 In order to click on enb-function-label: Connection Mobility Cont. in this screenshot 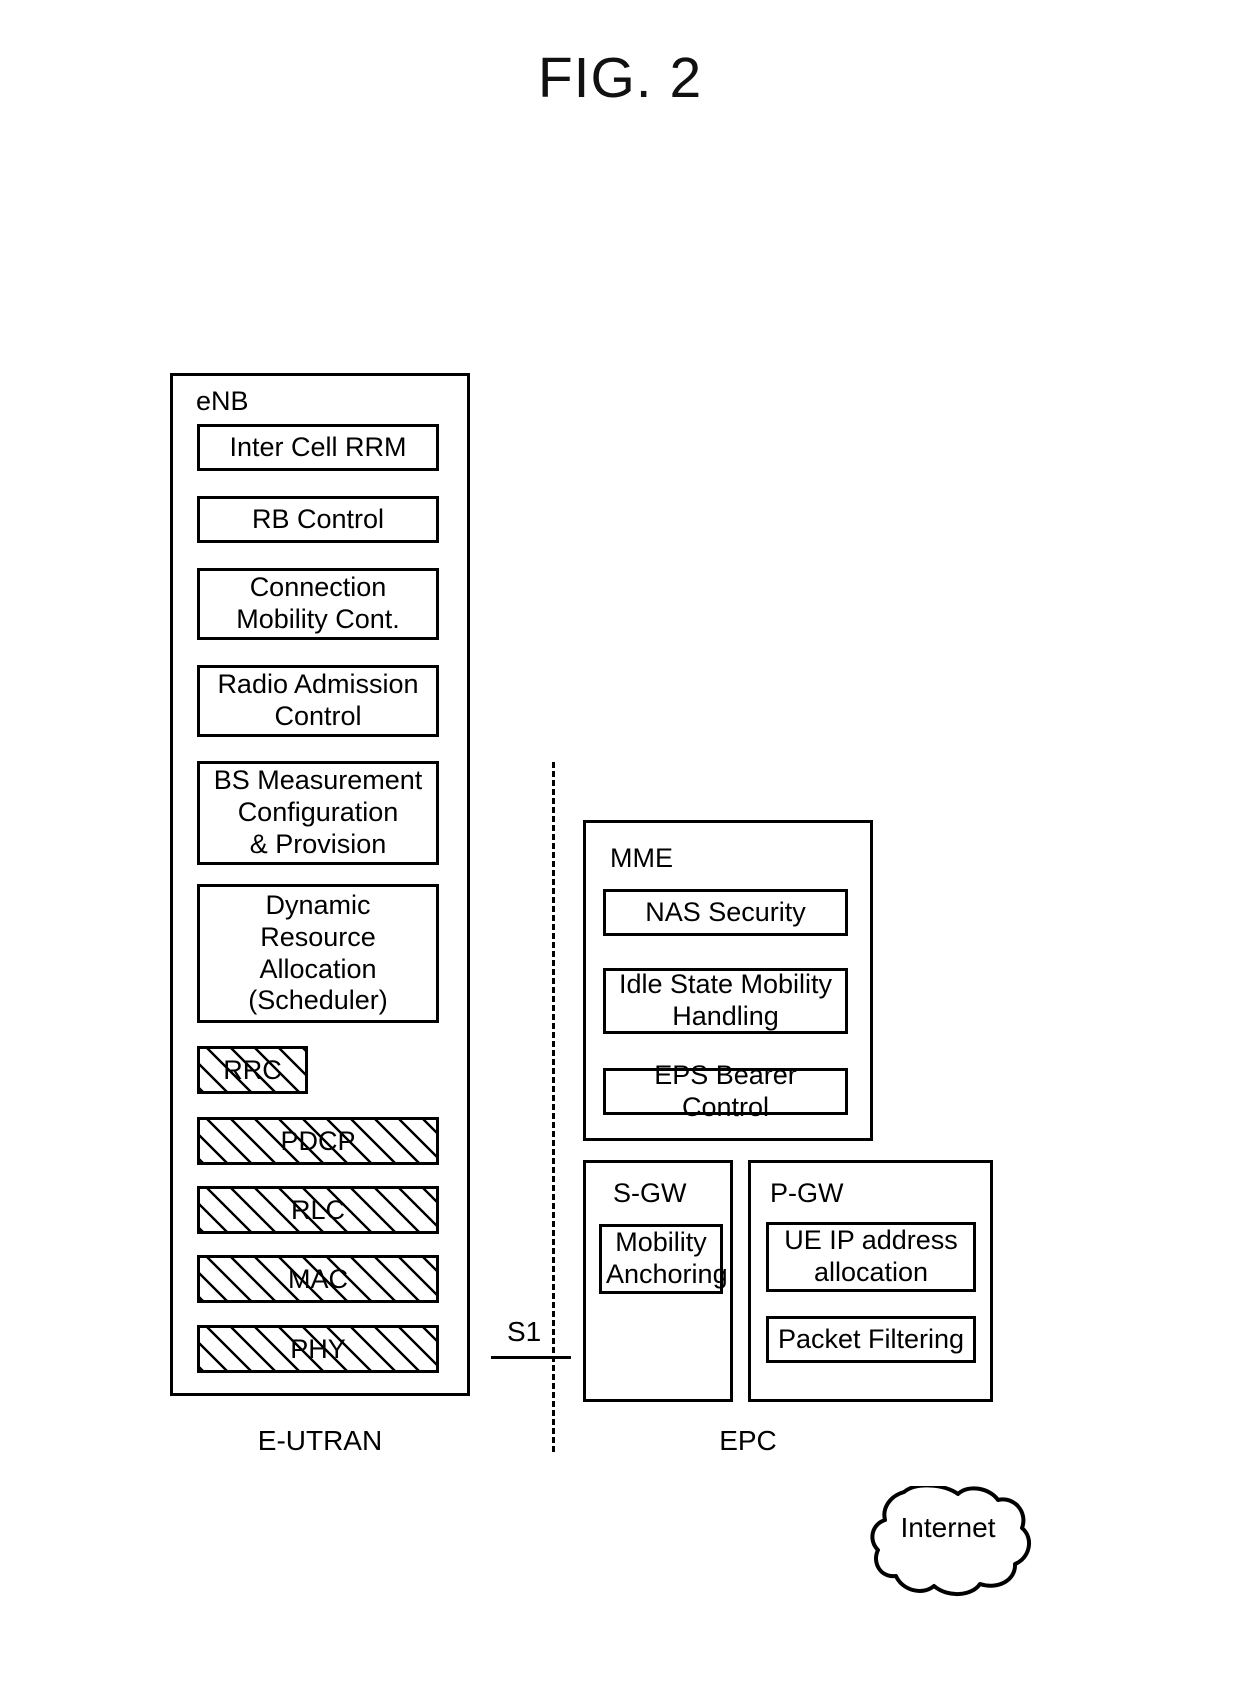, I will do `click(318, 603)`.